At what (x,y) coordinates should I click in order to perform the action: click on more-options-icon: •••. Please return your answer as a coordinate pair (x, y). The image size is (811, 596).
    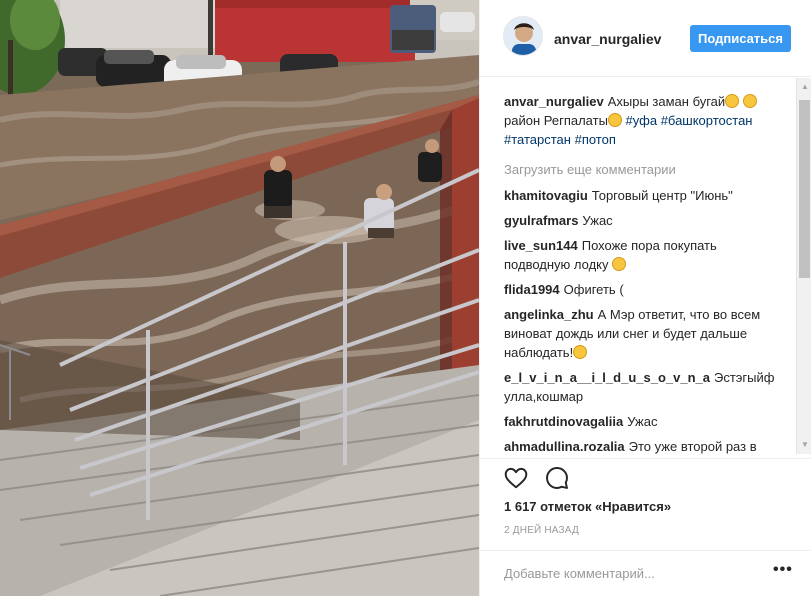
    Looking at the image, I should click on (783, 570).